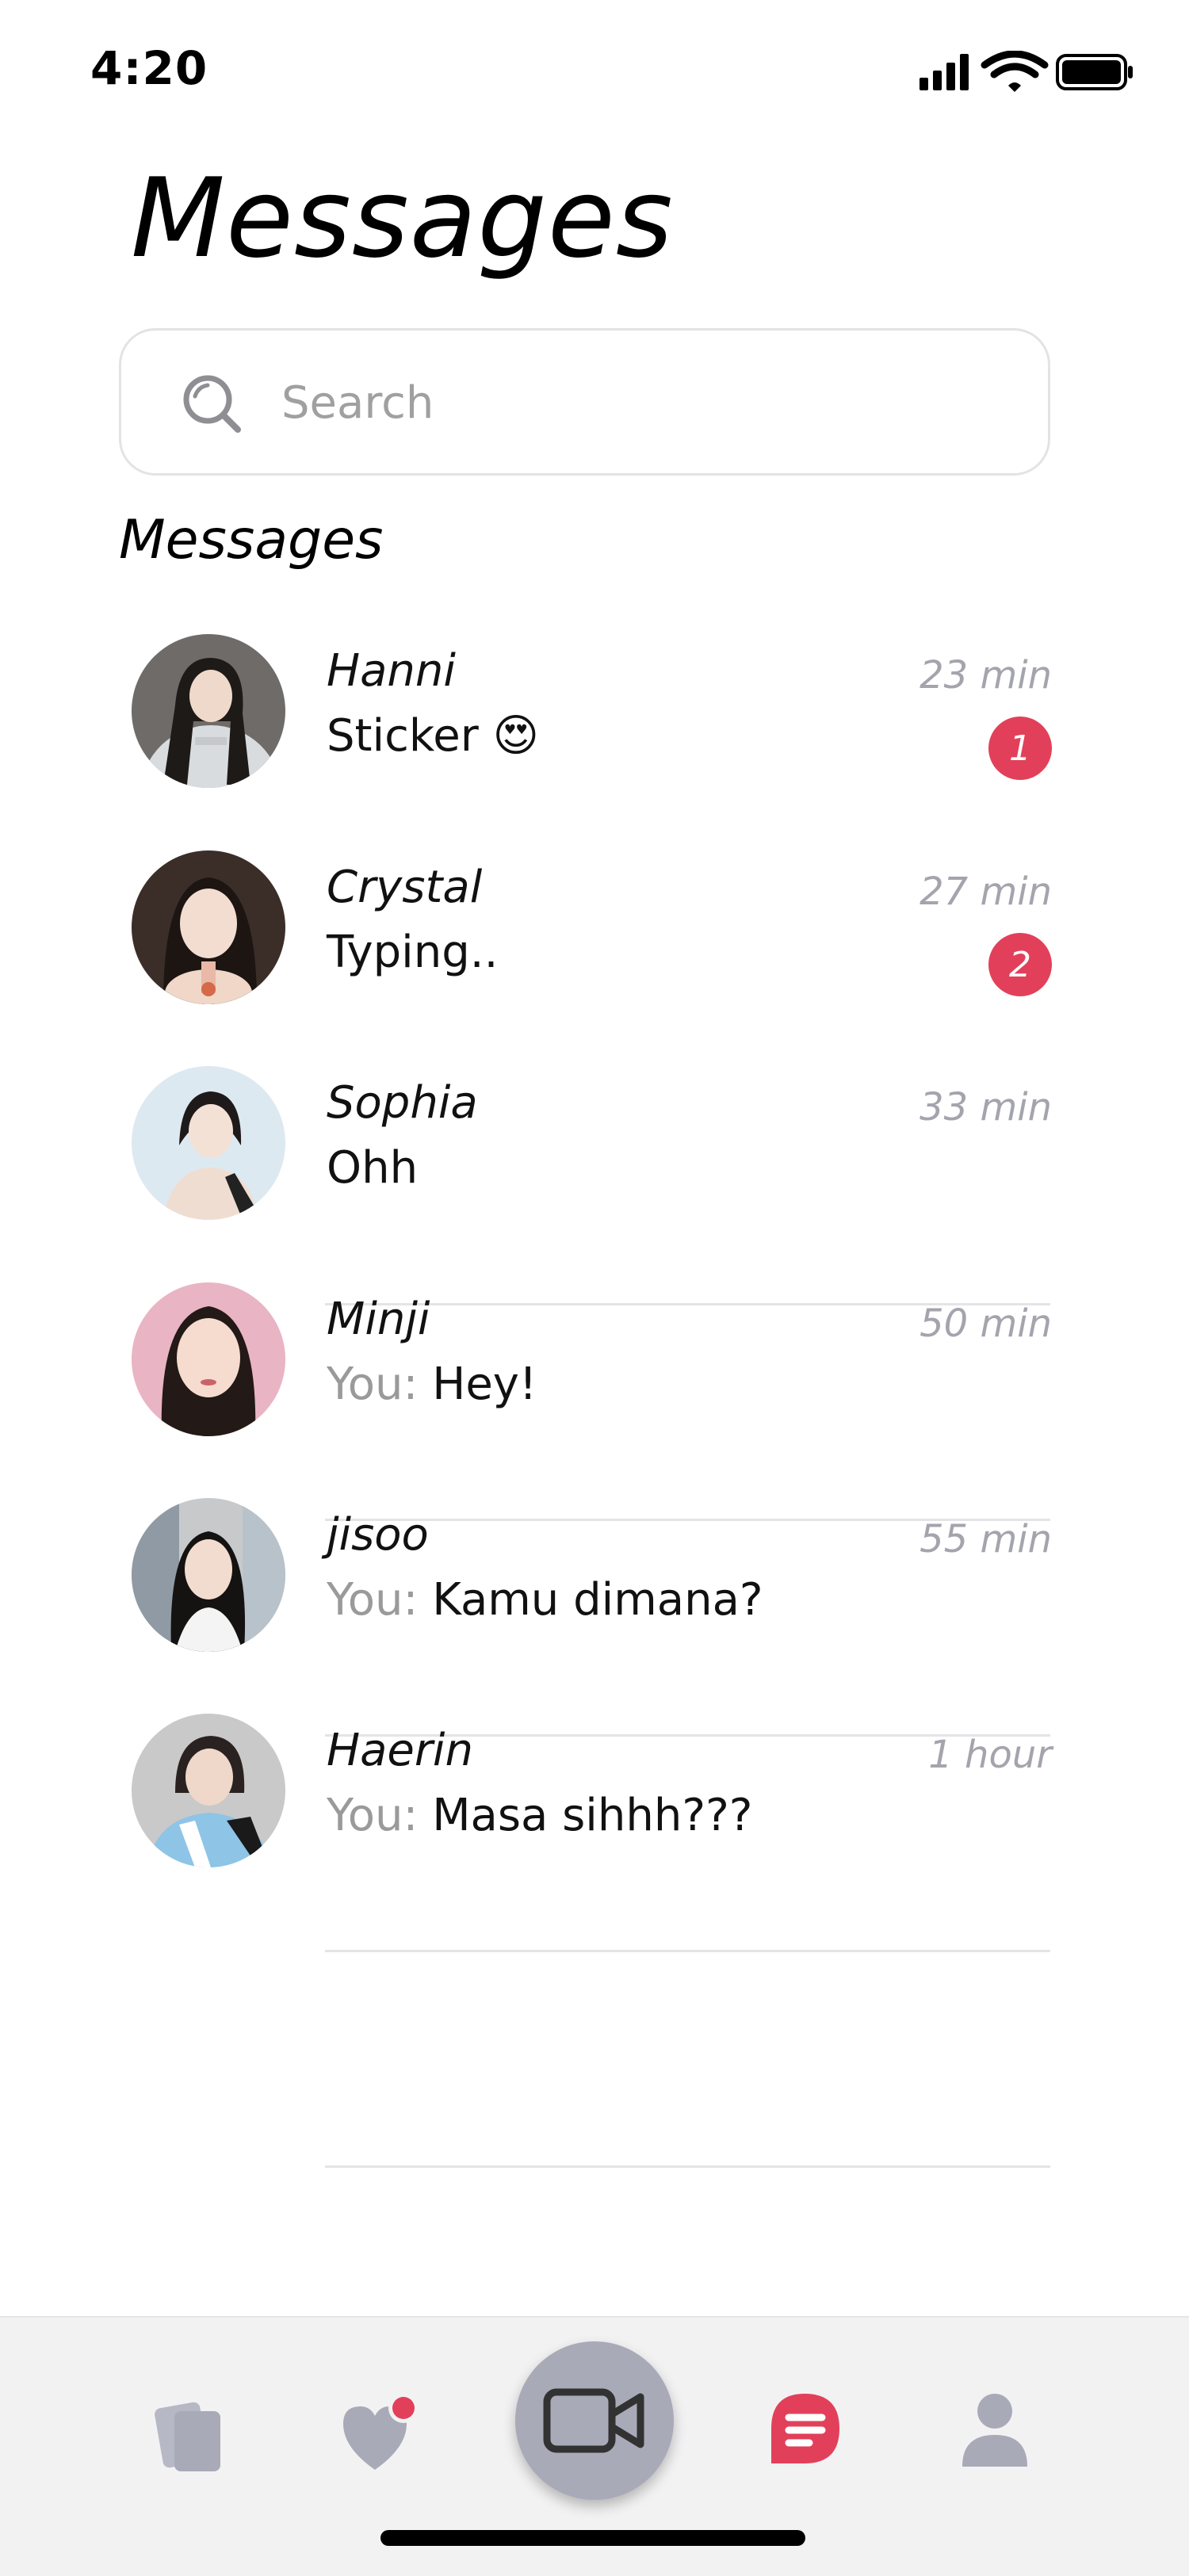 This screenshot has width=1189, height=2576. What do you see at coordinates (380, 2431) in the screenshot?
I see `heart-notification-icon` at bounding box center [380, 2431].